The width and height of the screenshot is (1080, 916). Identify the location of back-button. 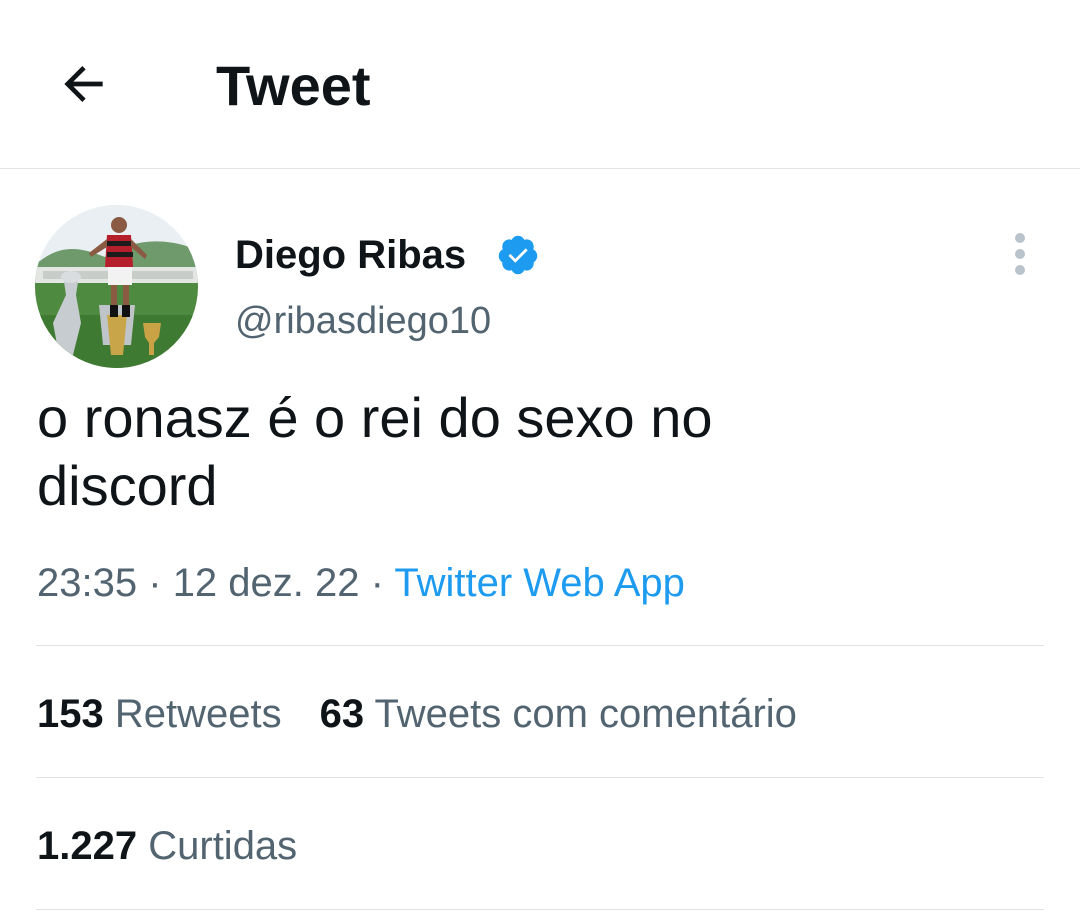
(84, 84).